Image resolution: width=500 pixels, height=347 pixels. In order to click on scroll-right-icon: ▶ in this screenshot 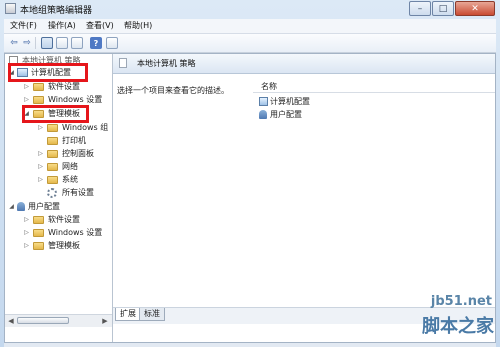, I will do `click(105, 321)`.